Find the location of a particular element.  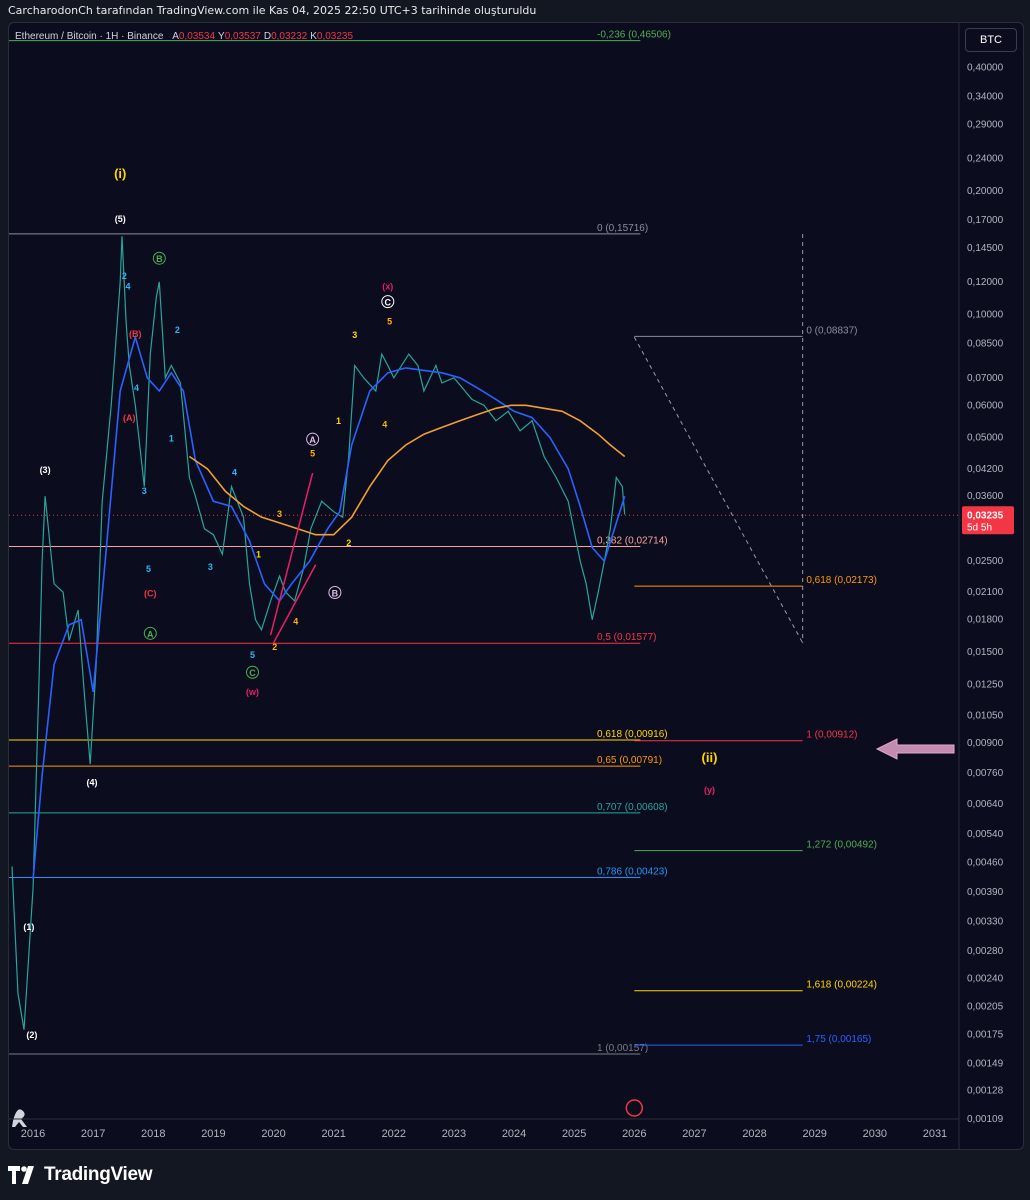

wave-label: (1) is located at coordinates (28, 927).